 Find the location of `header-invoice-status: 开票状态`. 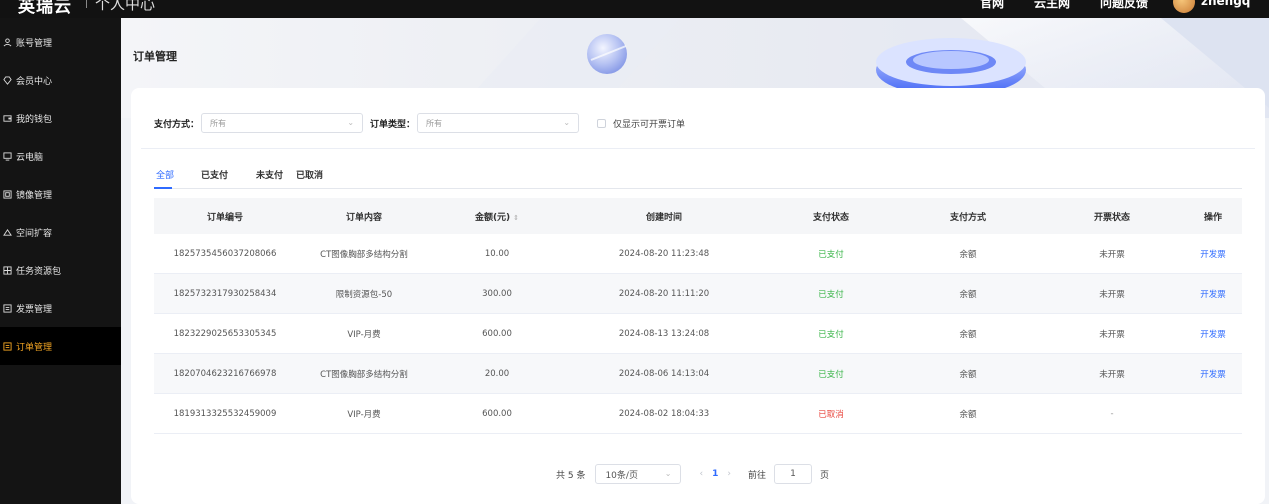

header-invoice-status: 开票状态 is located at coordinates (1111, 217).